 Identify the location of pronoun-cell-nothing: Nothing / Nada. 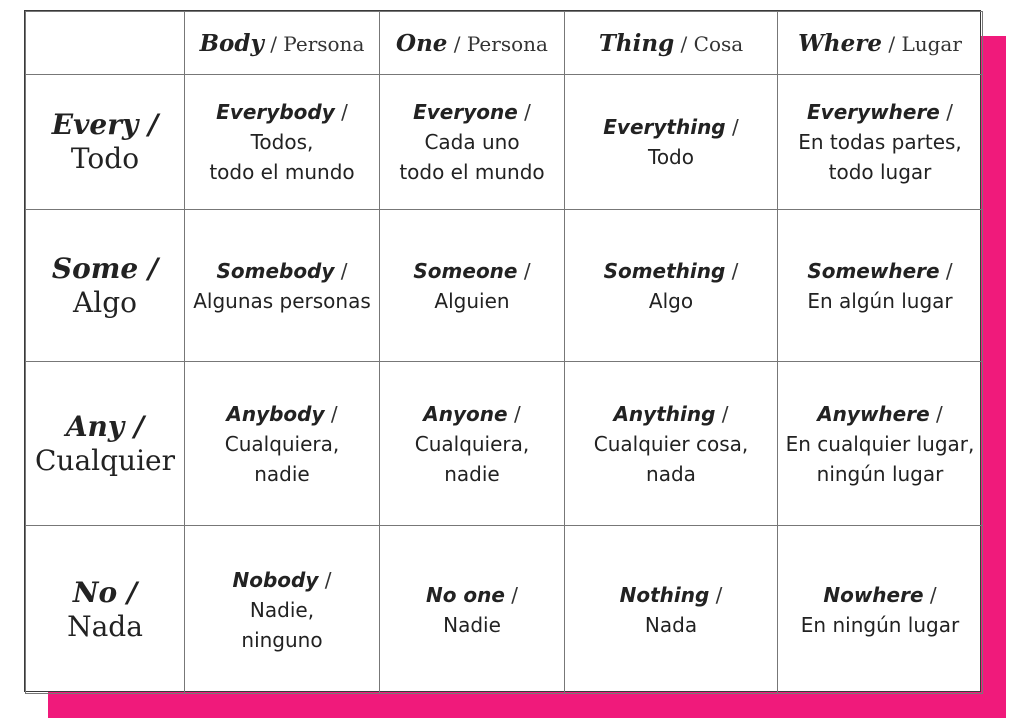
(671, 609).